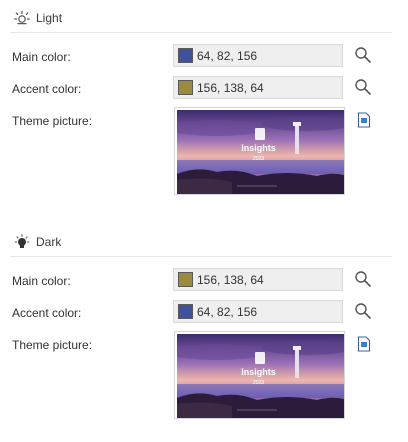 The image size is (408, 442). Describe the element at coordinates (22, 18) in the screenshot. I see `sun-icon` at that location.